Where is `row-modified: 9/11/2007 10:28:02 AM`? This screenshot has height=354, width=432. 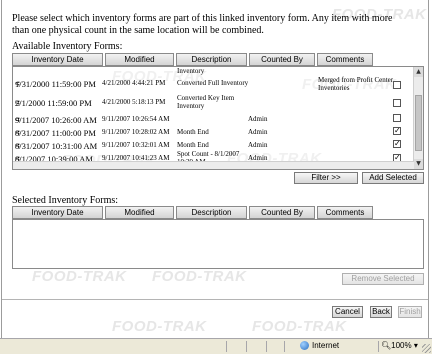 row-modified: 9/11/2007 10:28:02 AM is located at coordinates (136, 132).